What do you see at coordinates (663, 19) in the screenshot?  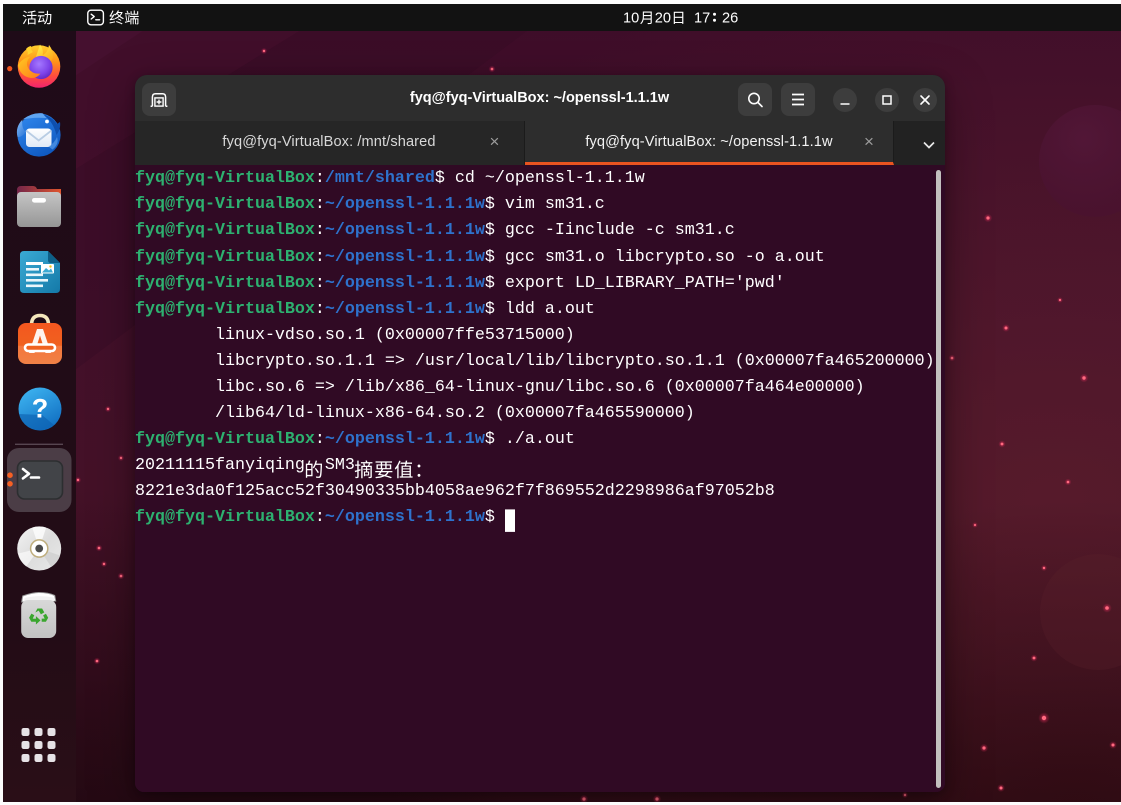 I see `svg-text: 20` at bounding box center [663, 19].